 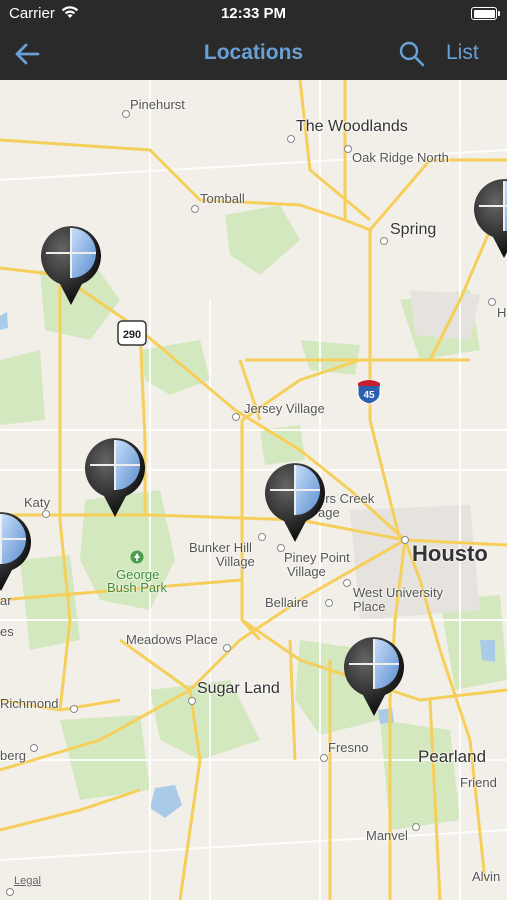 What do you see at coordinates (462, 53) in the screenshot?
I see `list-button: List` at bounding box center [462, 53].